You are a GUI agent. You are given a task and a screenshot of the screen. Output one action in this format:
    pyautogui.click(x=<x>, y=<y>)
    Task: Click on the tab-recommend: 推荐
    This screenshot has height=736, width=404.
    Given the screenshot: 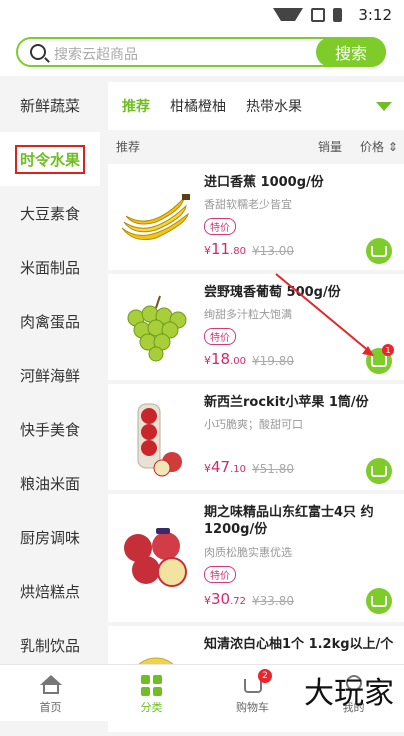 What is the action you would take?
    pyautogui.click(x=136, y=106)
    